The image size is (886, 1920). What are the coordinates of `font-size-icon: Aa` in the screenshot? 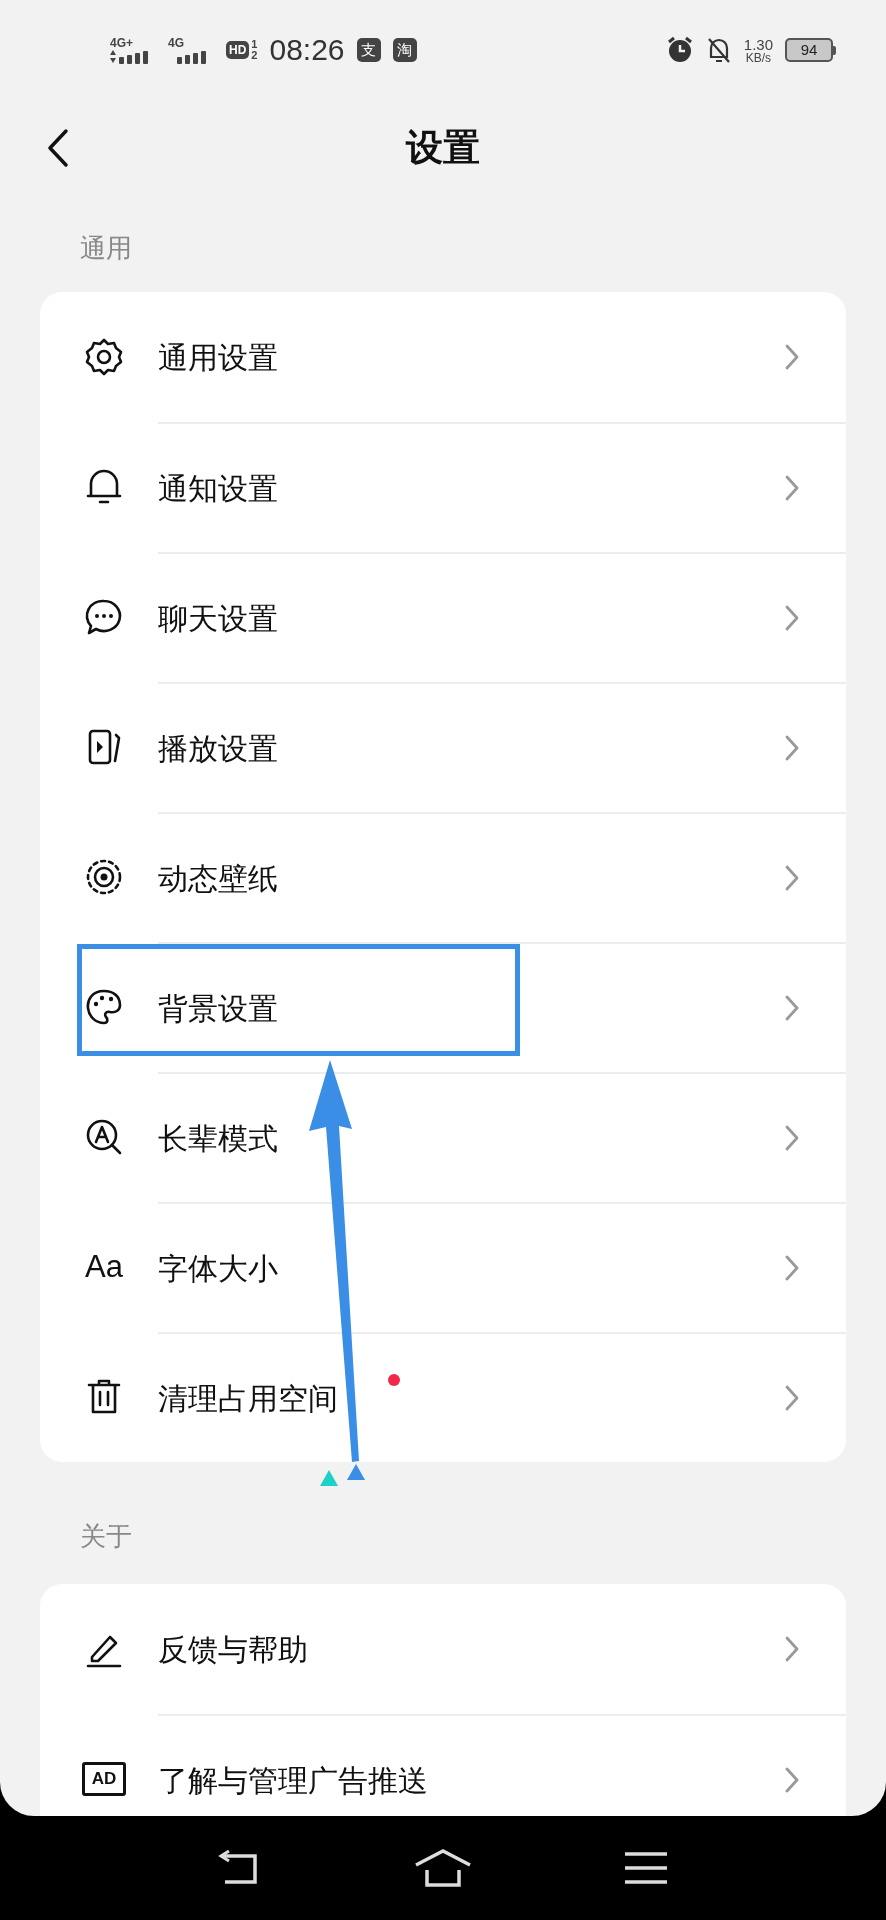 It's located at (104, 1267).